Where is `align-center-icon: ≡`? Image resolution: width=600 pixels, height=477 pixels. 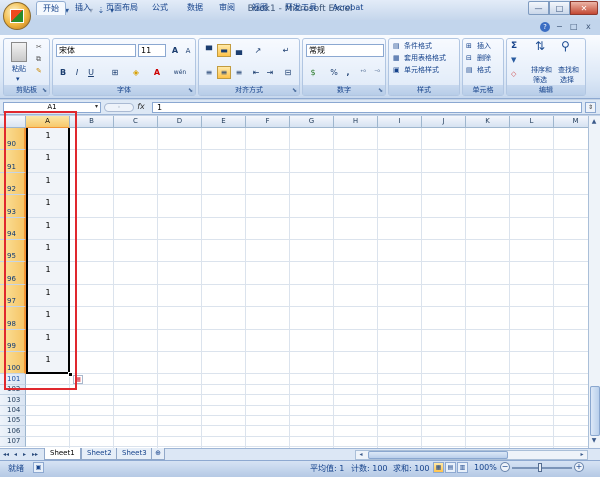 align-center-icon: ≡ is located at coordinates (224, 72).